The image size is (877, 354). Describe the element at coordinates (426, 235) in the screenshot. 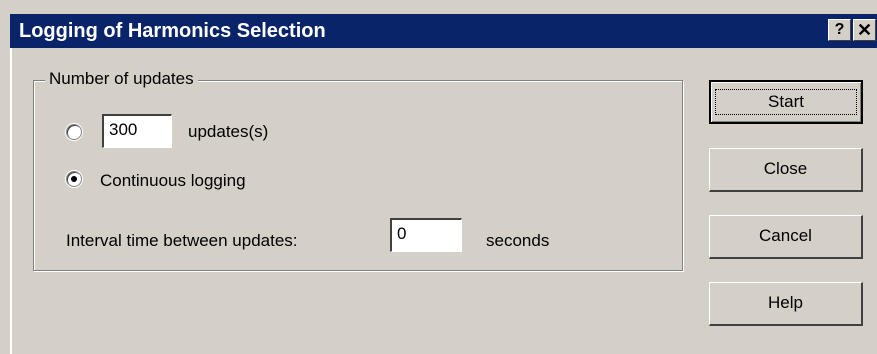

I see `interval-input: 0` at that location.